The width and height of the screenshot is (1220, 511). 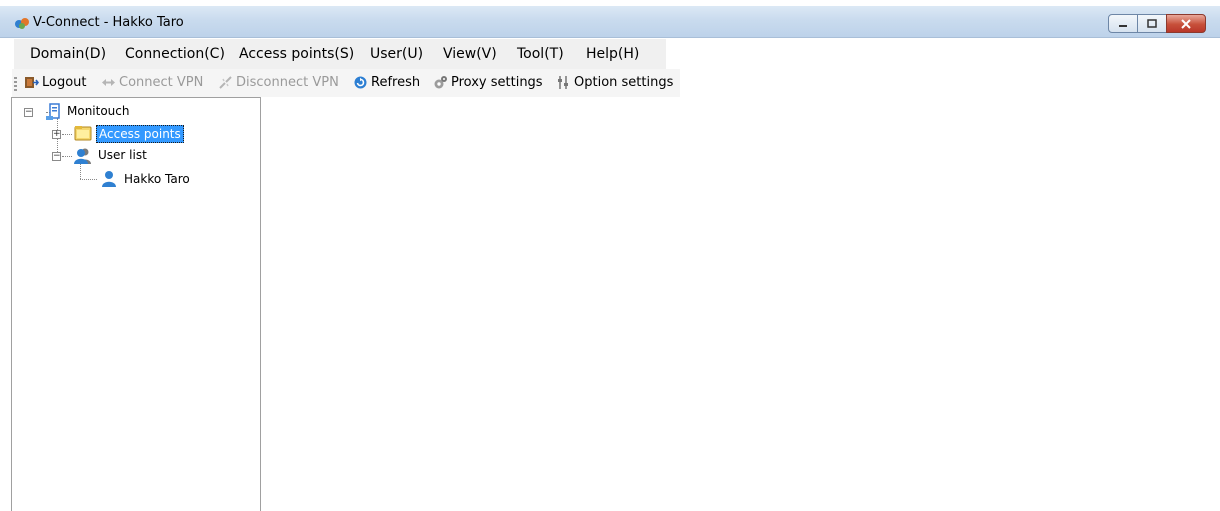 I want to click on user-icon, so click(x=109, y=179).